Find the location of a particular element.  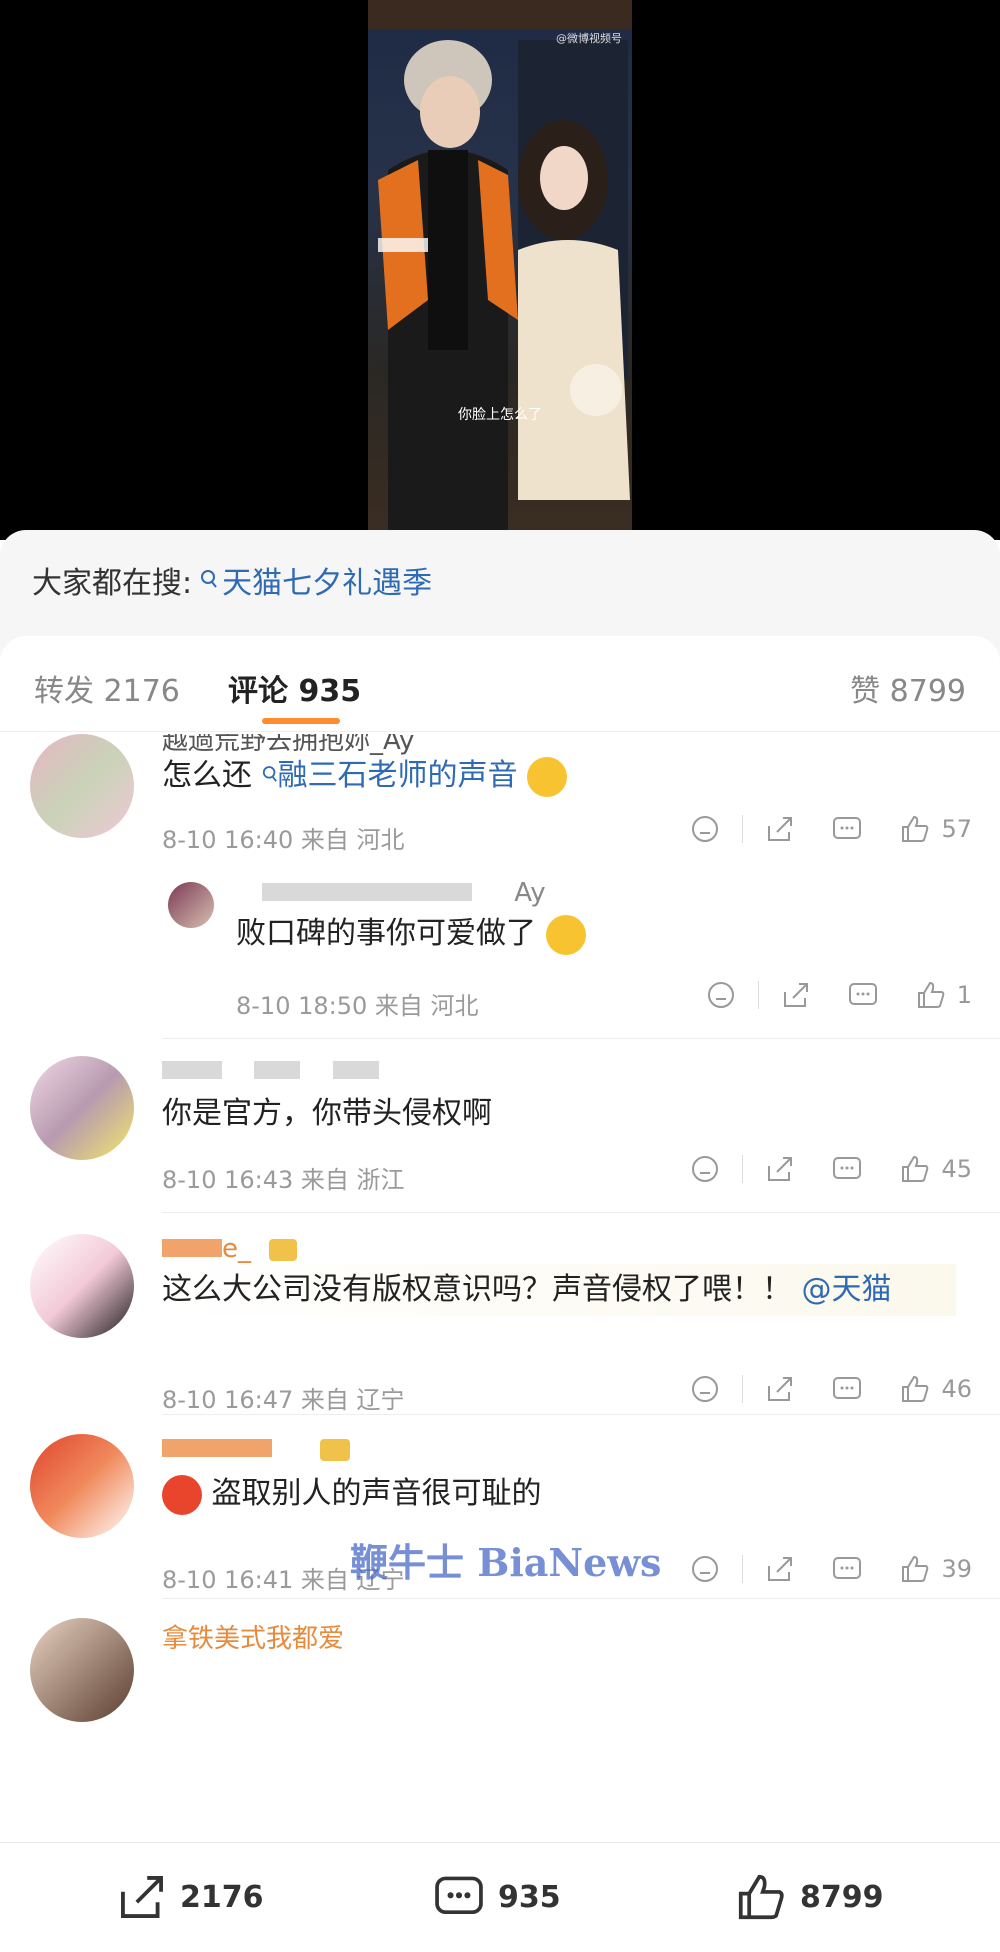

comment-text: 怎么还 融三石老师的声音 is located at coordinates (559, 776).